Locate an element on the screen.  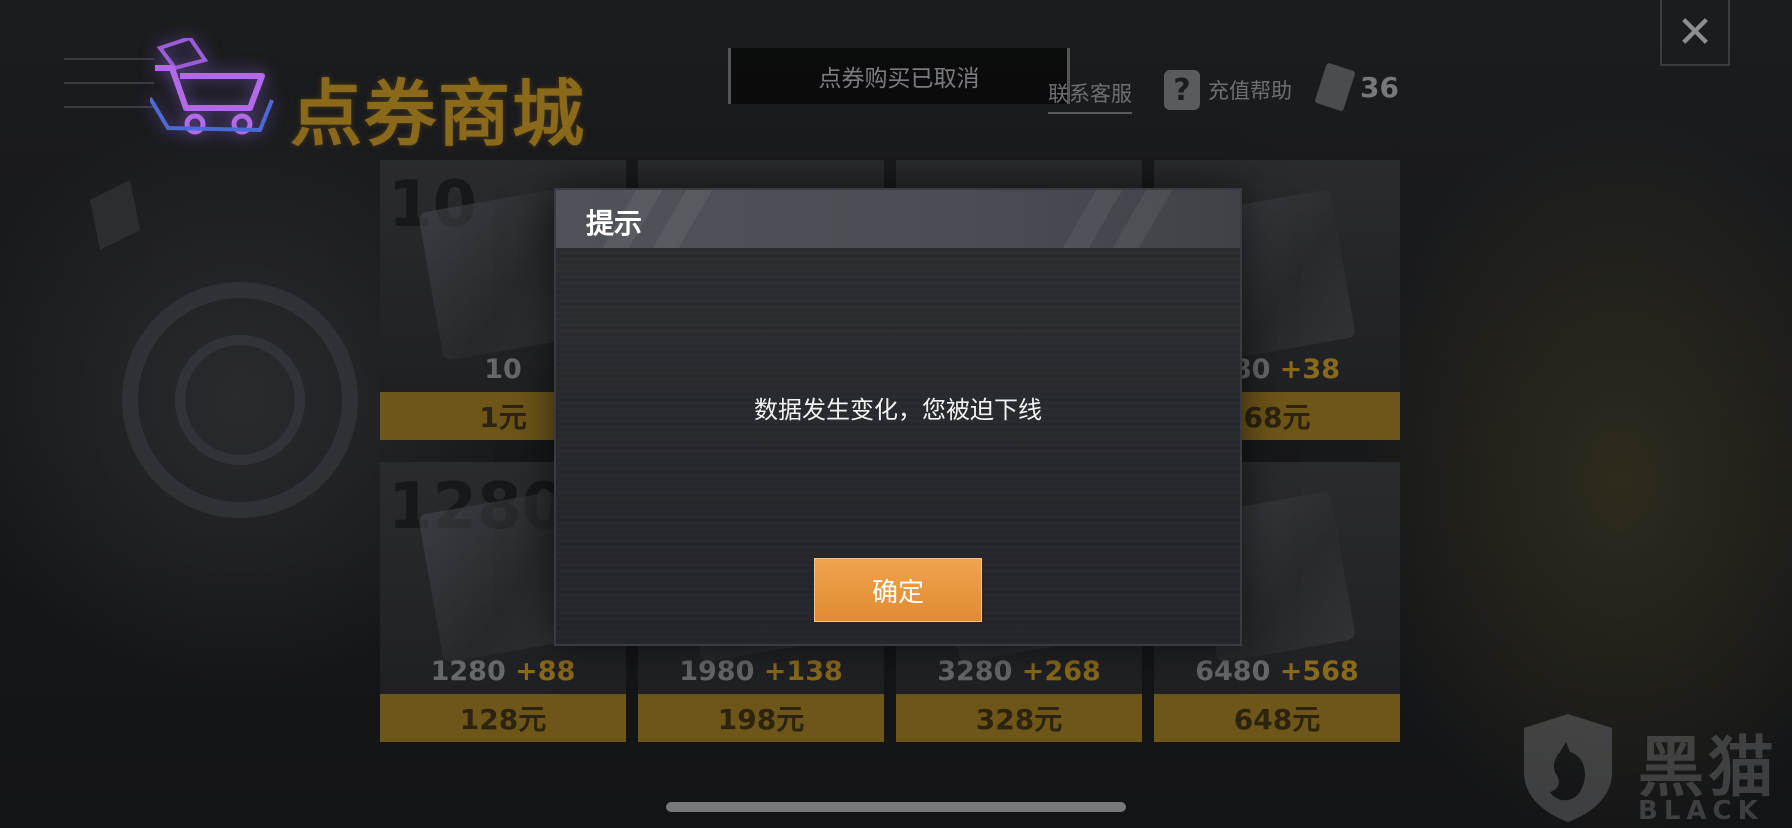
coupon-icon is located at coordinates (1335, 87).